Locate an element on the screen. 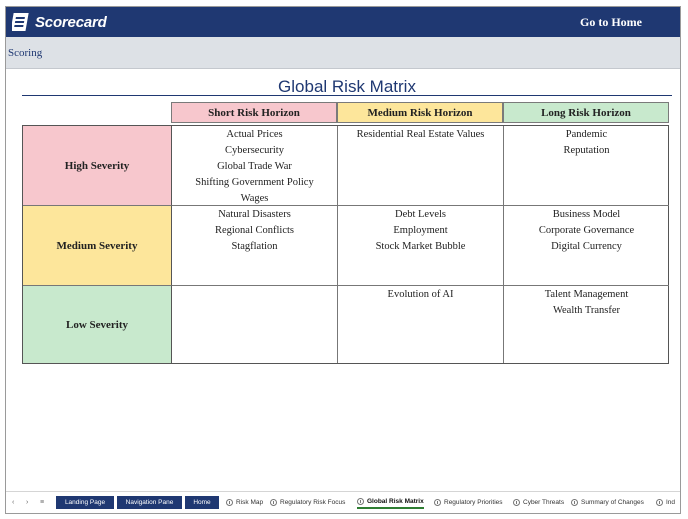 The image size is (688, 519). risk-item: Global Trade War is located at coordinates (254, 166).